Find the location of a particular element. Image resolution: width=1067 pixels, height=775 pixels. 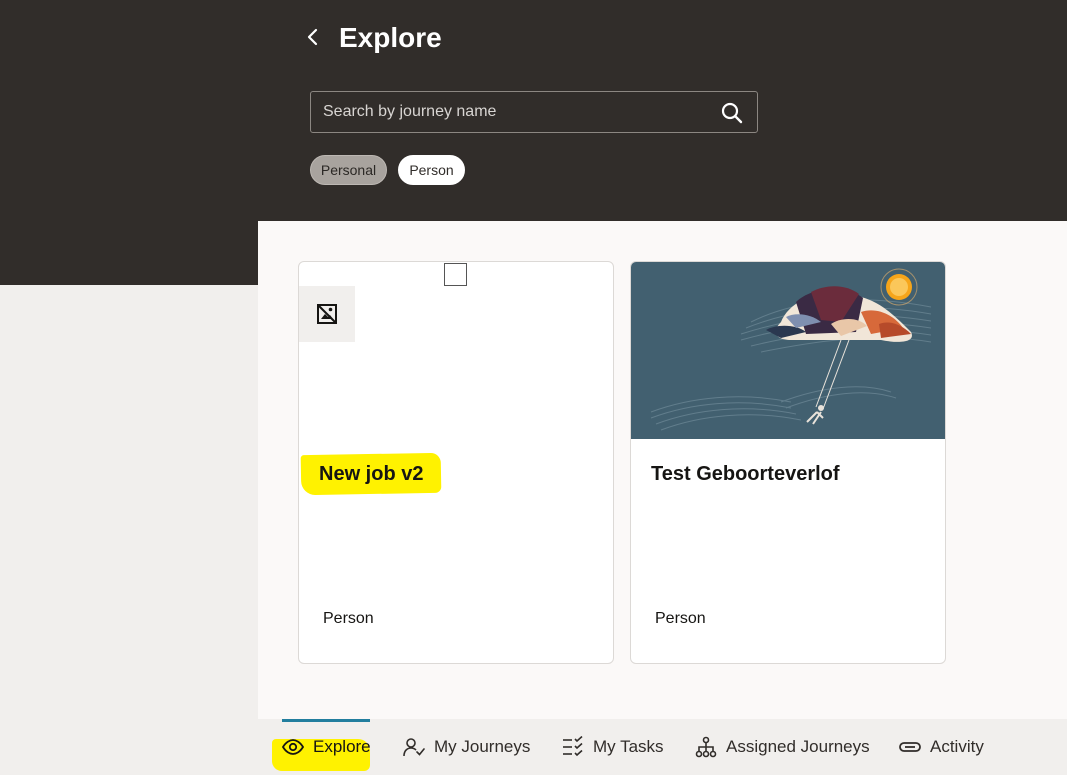

card-title: Test Geboorteverlof is located at coordinates (745, 474).